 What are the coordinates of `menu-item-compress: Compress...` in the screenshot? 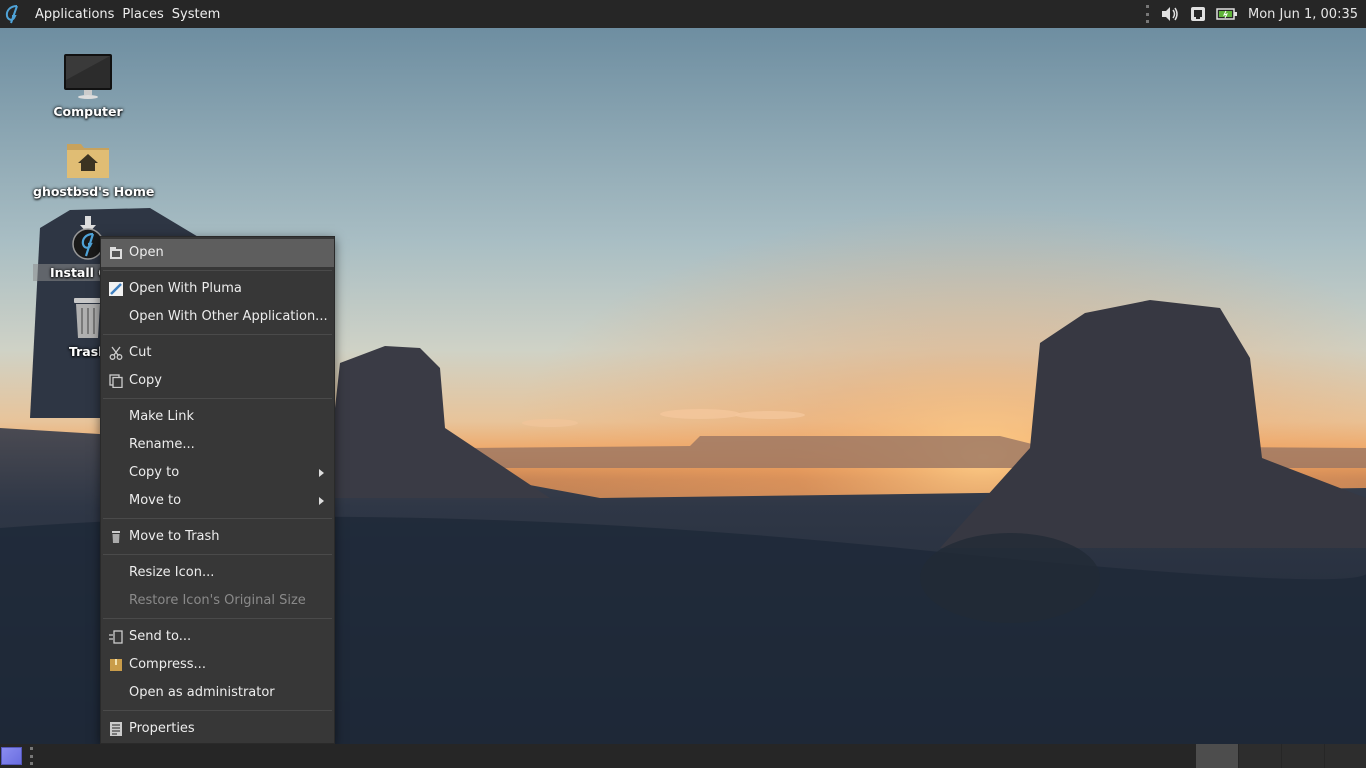 It's located at (217, 665).